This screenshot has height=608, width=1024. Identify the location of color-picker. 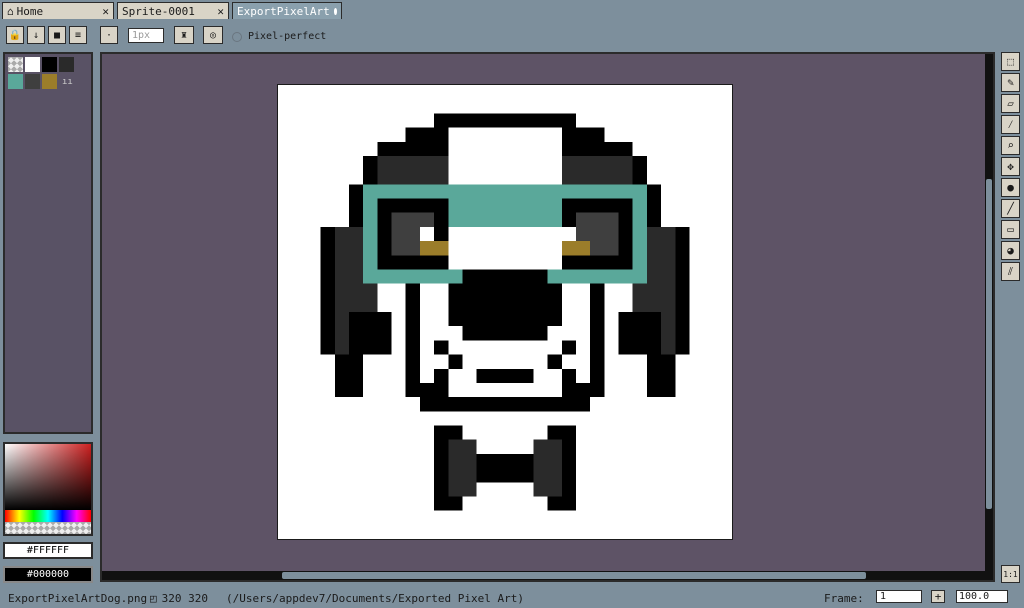
(48, 489).